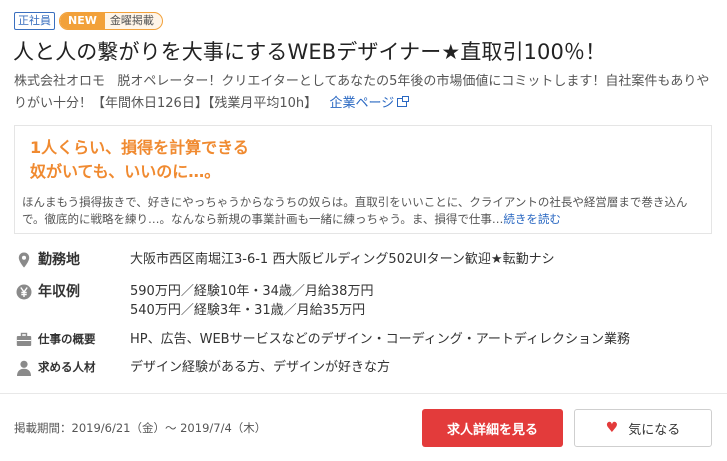 Image resolution: width=727 pixels, height=461 pixels. I want to click on employment-type-tag: 正社員, so click(34, 21).